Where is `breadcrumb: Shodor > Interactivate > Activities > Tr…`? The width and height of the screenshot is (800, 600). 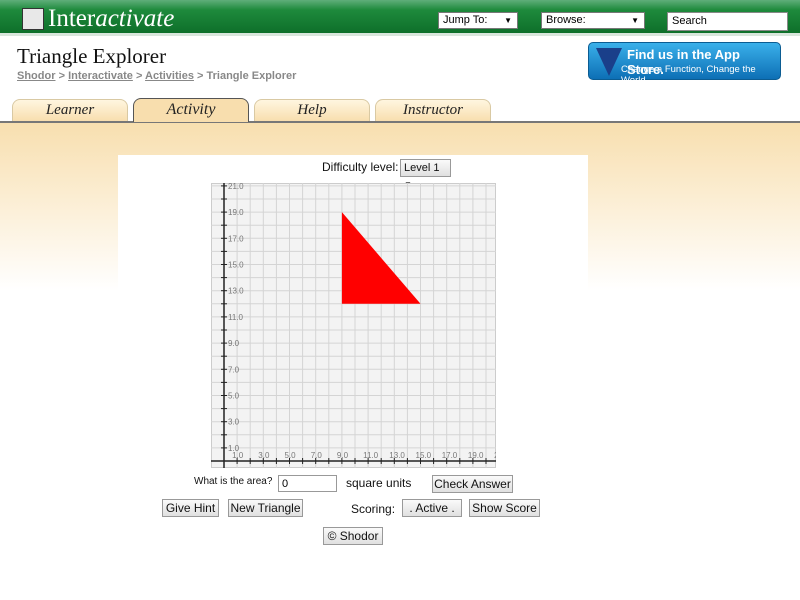 breadcrumb: Shodor > Interactivate > Activities > Tr… is located at coordinates (156, 76).